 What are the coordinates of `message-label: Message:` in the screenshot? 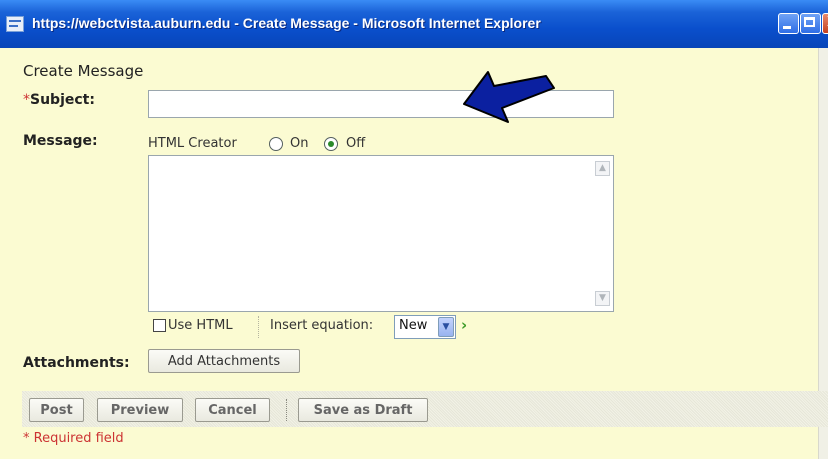 It's located at (60, 141).